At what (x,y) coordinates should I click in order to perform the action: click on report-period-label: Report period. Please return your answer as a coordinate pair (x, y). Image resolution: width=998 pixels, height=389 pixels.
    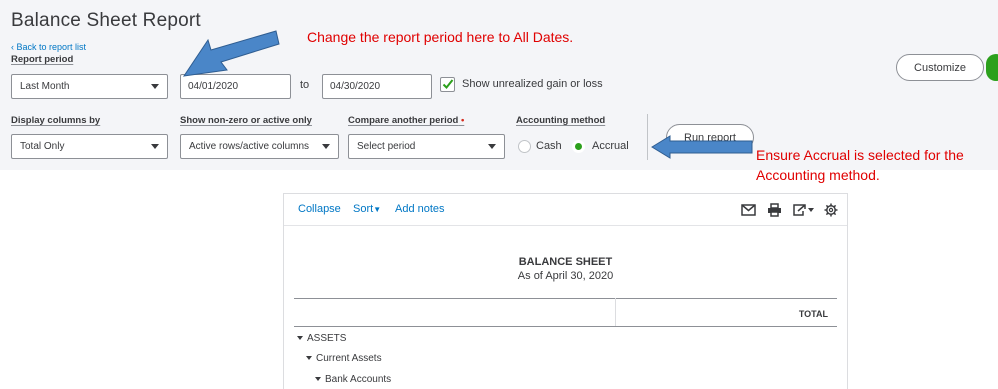
    Looking at the image, I should click on (42, 59).